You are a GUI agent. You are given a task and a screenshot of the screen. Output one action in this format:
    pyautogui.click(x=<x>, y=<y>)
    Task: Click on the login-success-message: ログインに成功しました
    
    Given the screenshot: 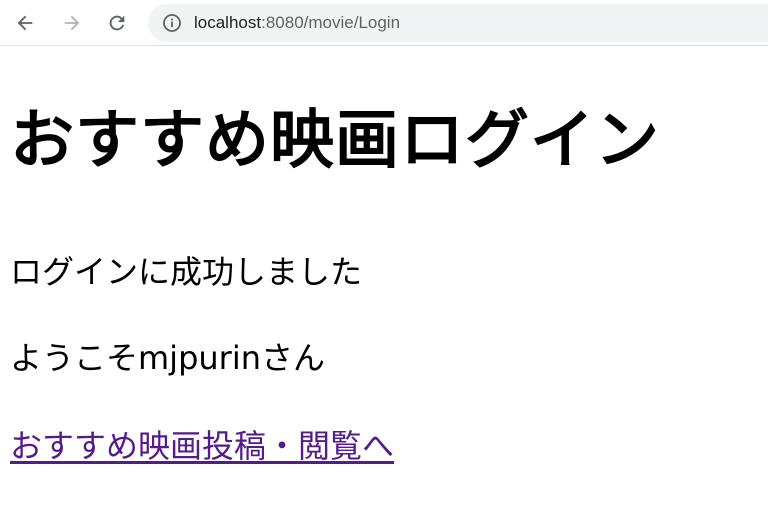 What is the action you would take?
    pyautogui.click(x=186, y=272)
    